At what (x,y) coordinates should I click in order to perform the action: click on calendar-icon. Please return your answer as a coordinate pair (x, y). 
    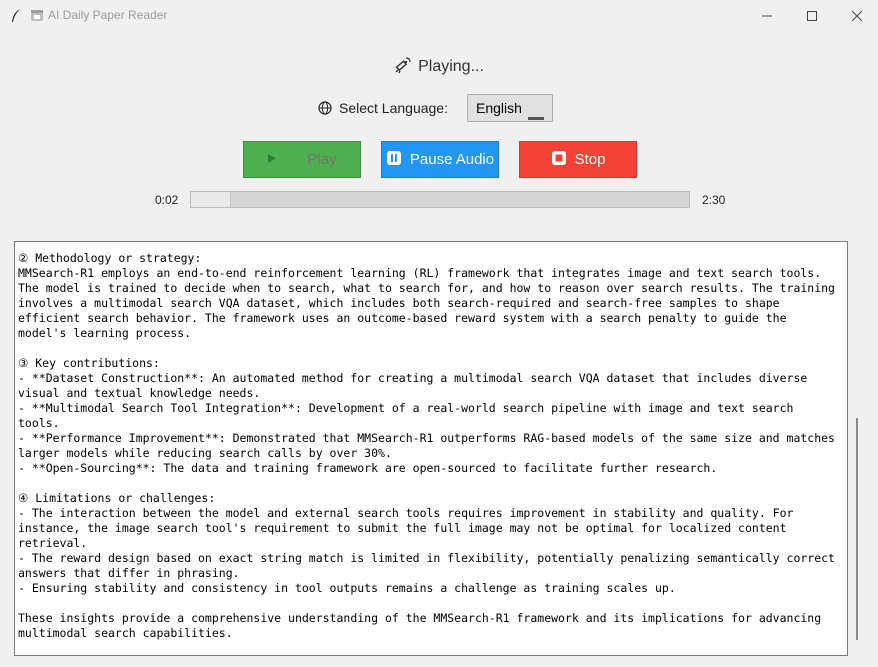
    Looking at the image, I should click on (37, 15).